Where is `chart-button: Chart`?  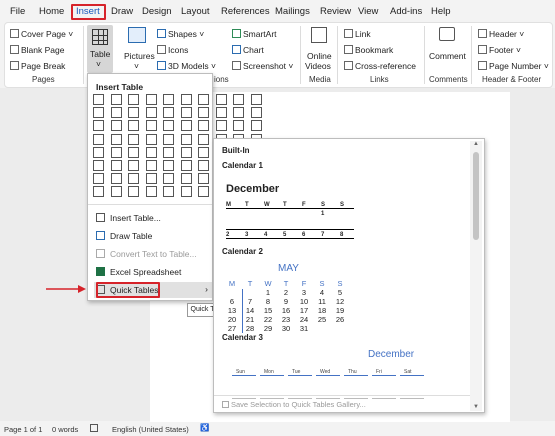
chart-button: Chart is located at coordinates (248, 50).